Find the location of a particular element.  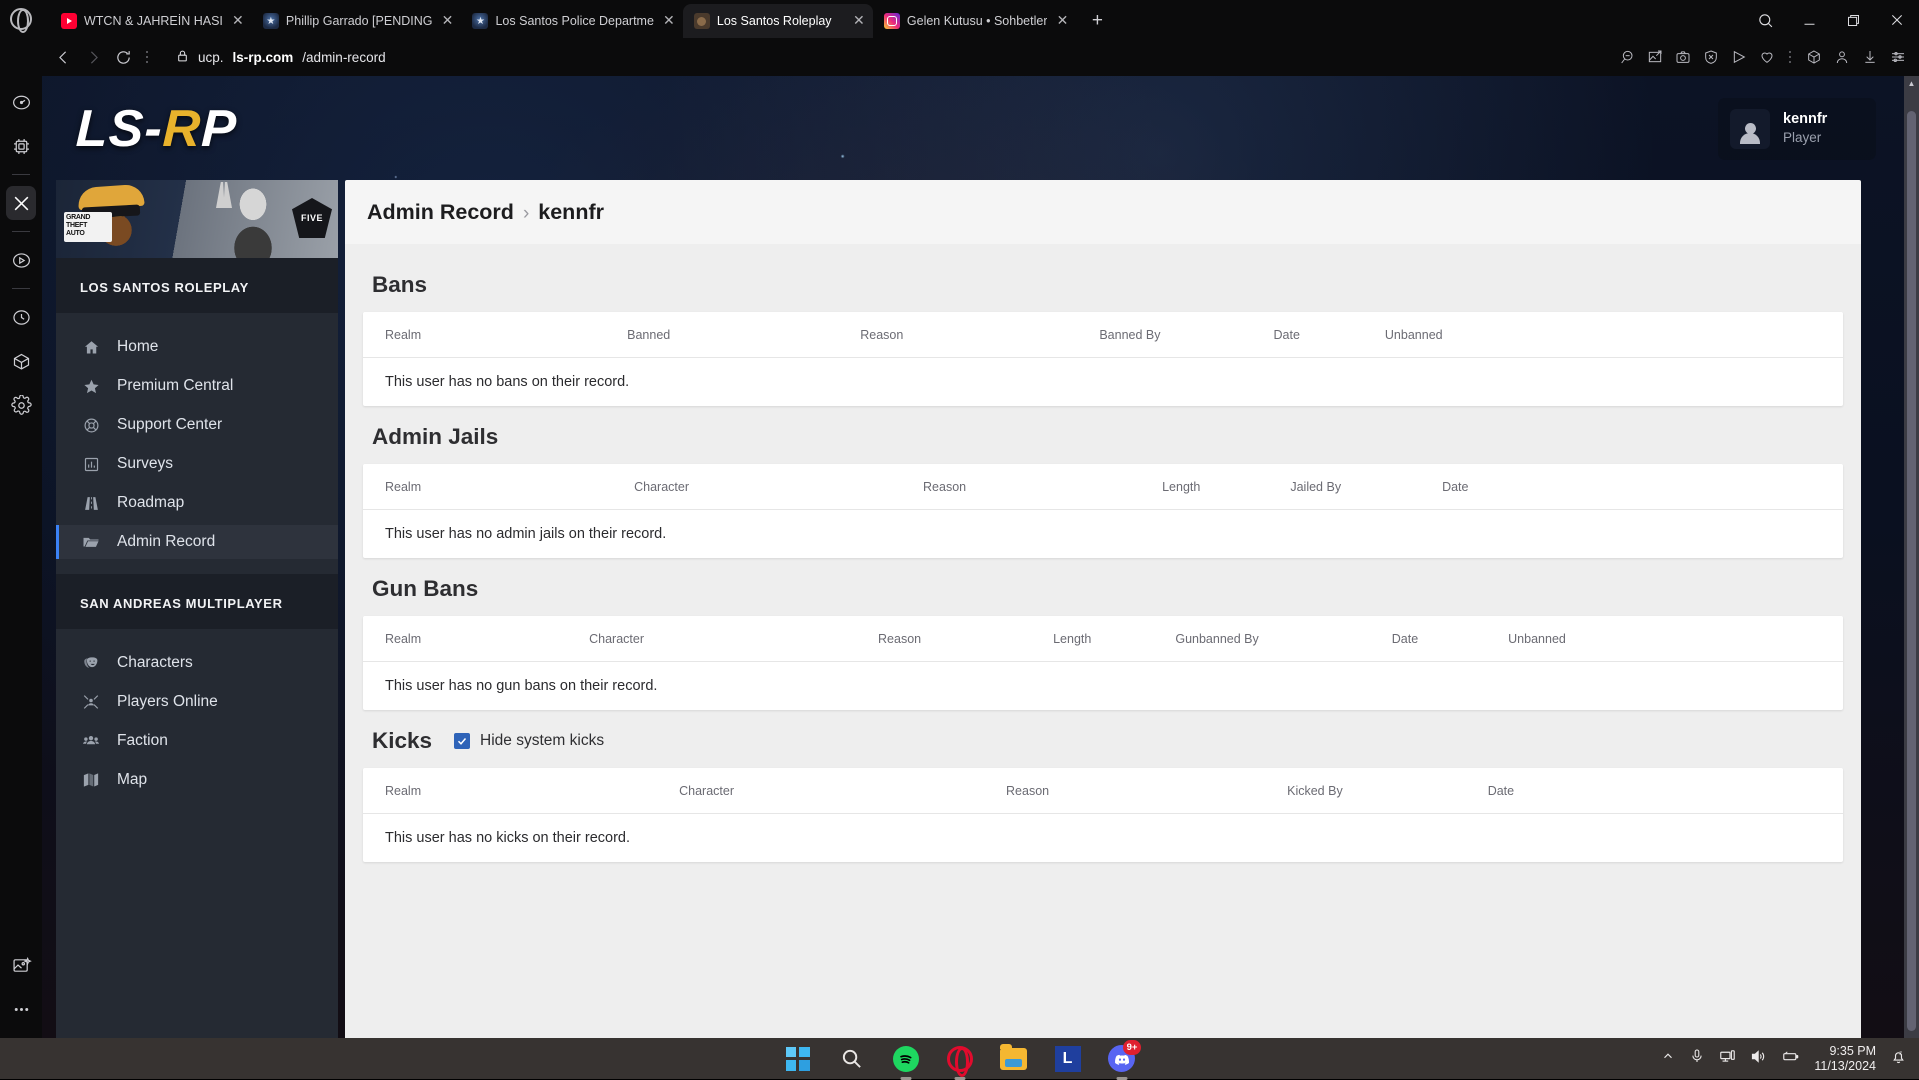

column-header-jailed-by: Jailed By is located at coordinates (1315, 487).